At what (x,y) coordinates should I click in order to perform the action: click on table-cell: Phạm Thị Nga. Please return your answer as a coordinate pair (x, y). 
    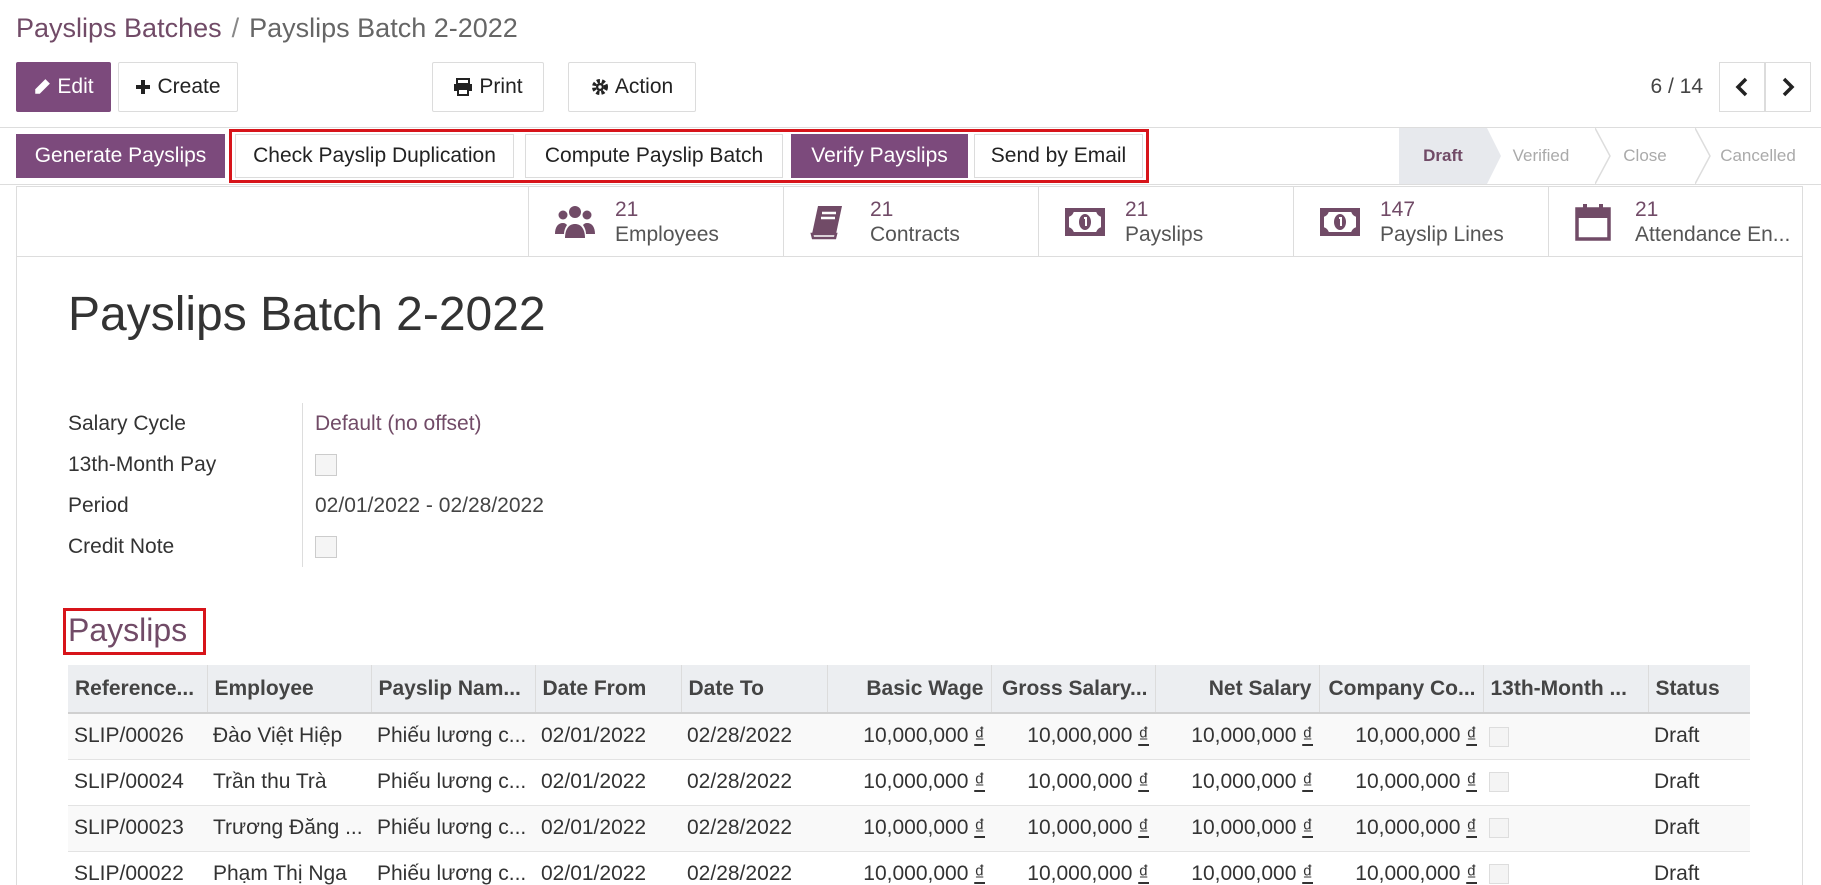
    Looking at the image, I should click on (289, 868).